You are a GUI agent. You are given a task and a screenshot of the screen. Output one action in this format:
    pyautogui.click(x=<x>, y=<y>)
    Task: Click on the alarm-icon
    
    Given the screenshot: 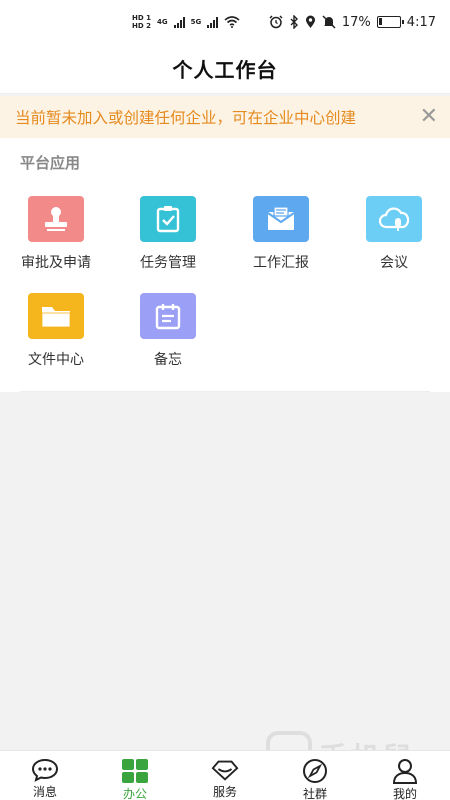 What is the action you would take?
    pyautogui.click(x=276, y=22)
    